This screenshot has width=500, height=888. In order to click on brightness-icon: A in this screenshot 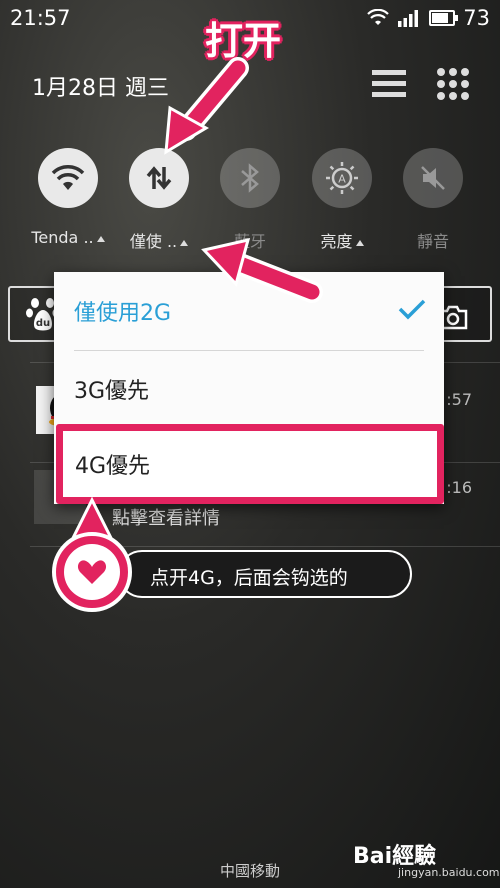, I will do `click(342, 178)`.